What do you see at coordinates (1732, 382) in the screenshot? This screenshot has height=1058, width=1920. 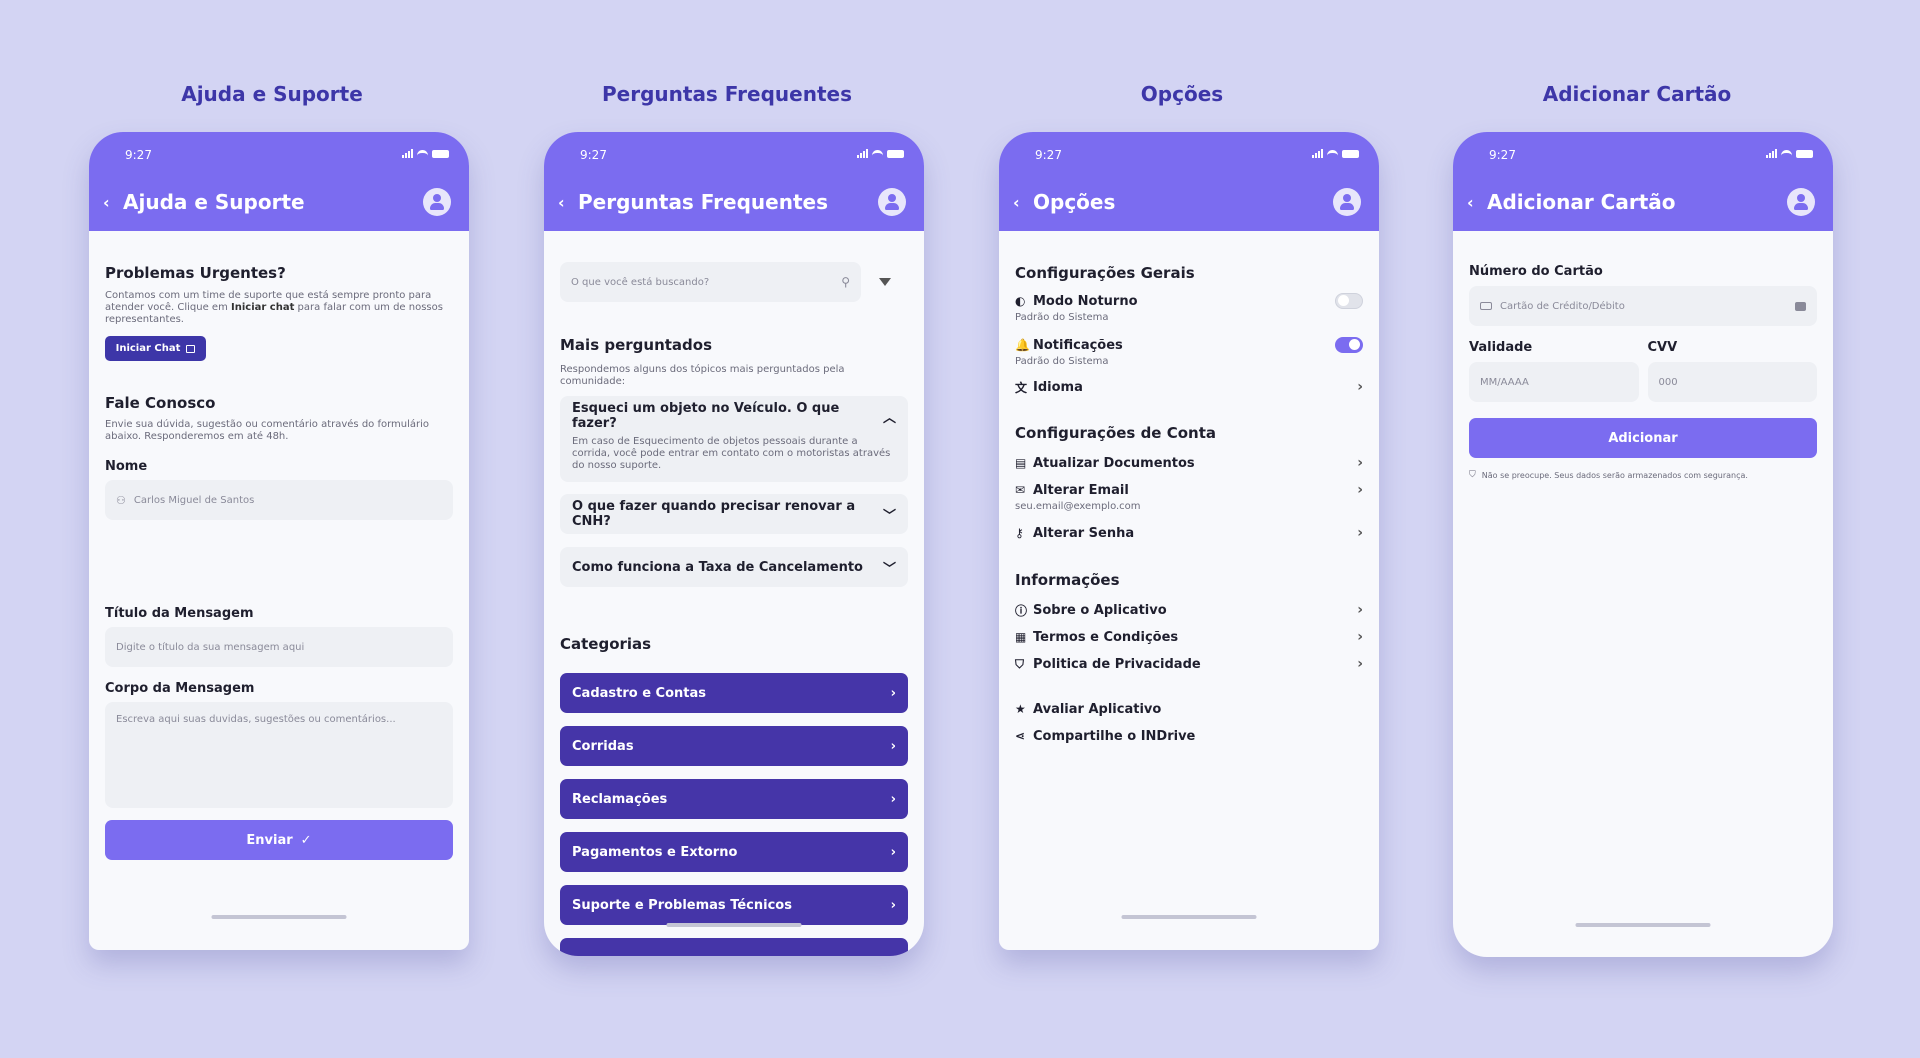 I see `cvv-field: 000` at bounding box center [1732, 382].